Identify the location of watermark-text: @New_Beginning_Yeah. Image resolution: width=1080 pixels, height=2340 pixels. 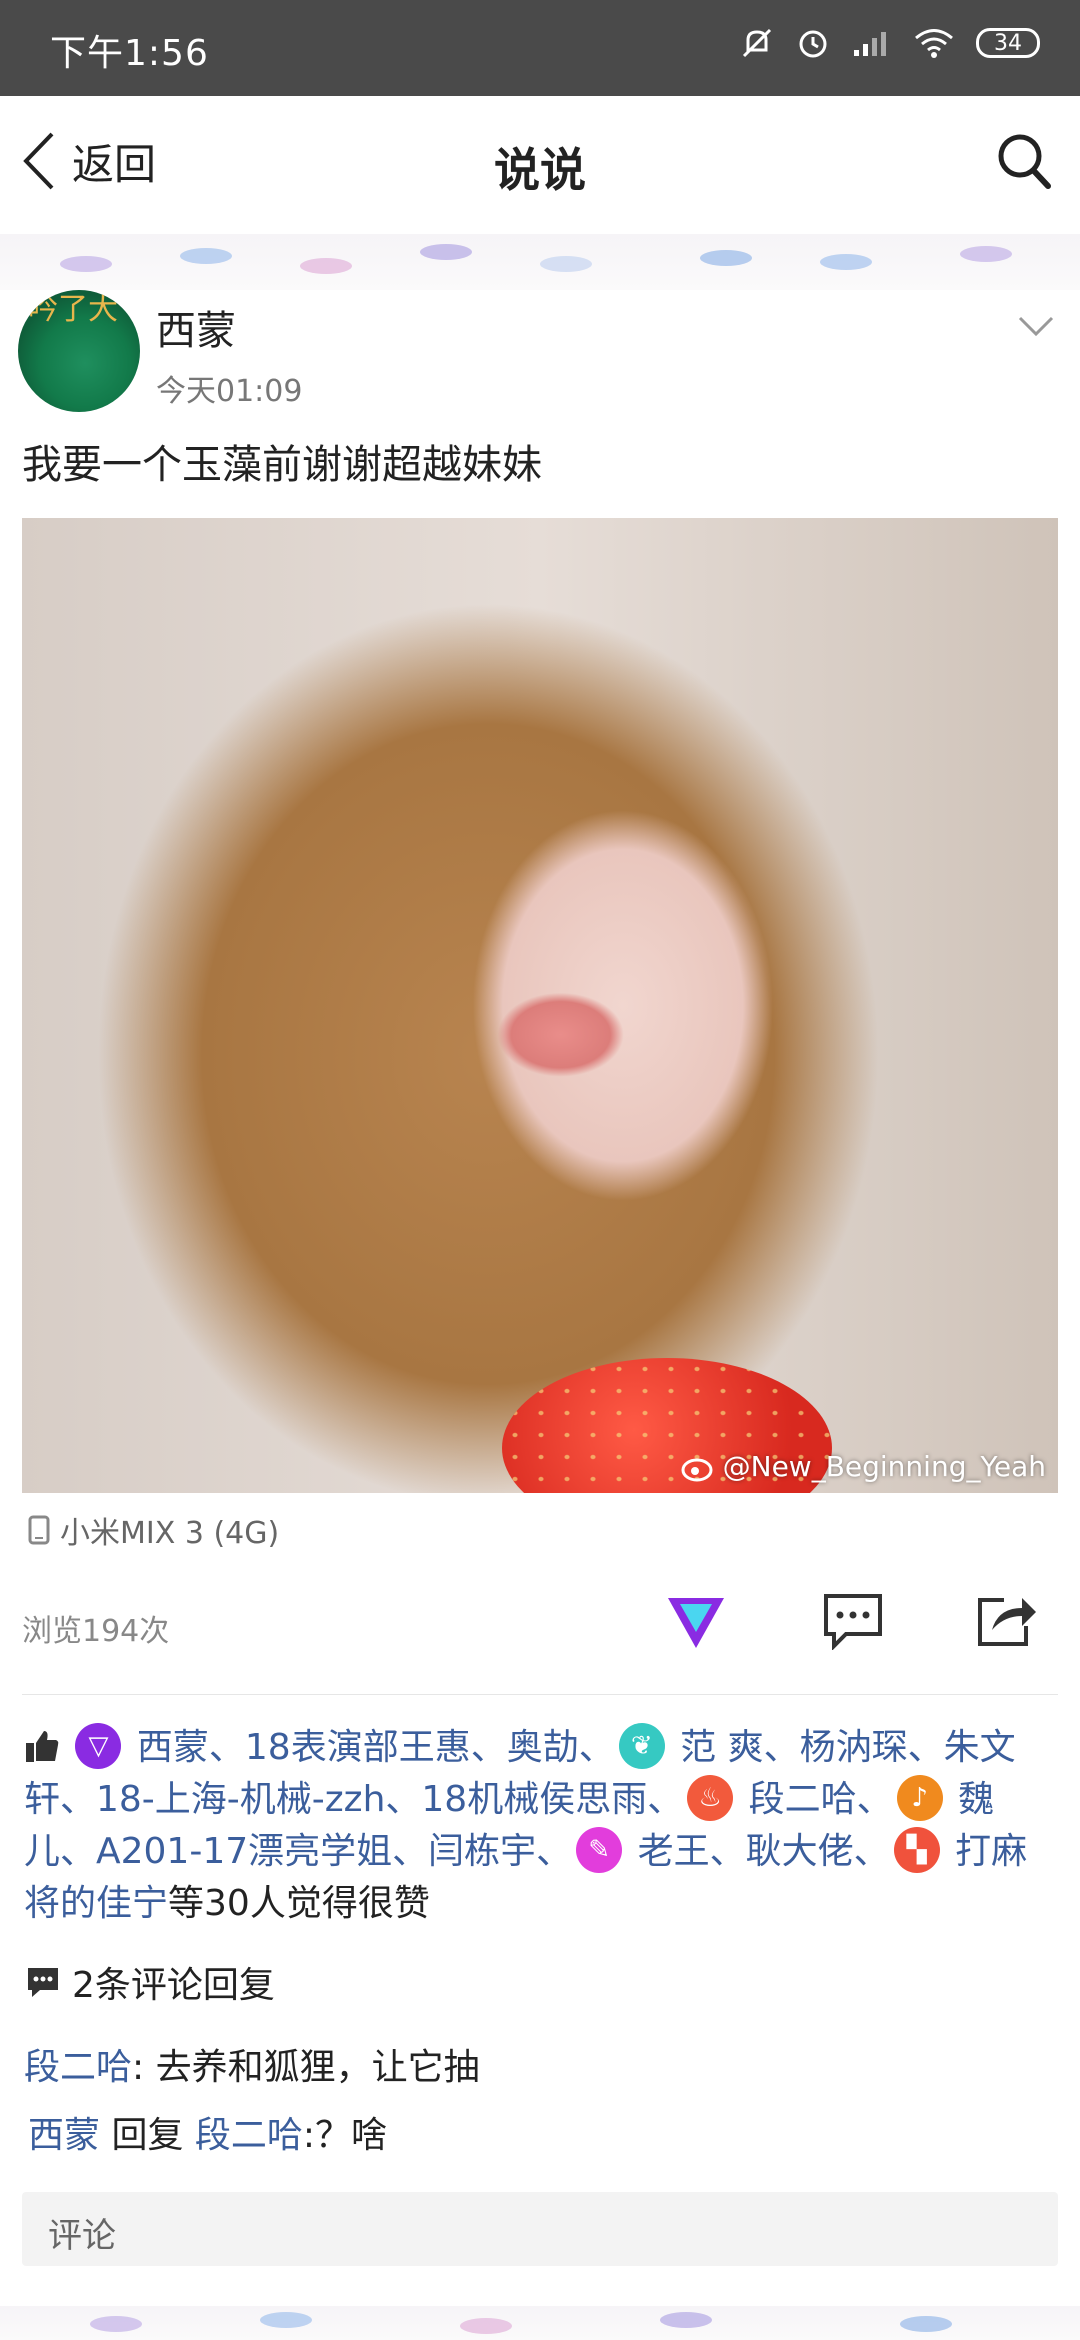
(884, 1466).